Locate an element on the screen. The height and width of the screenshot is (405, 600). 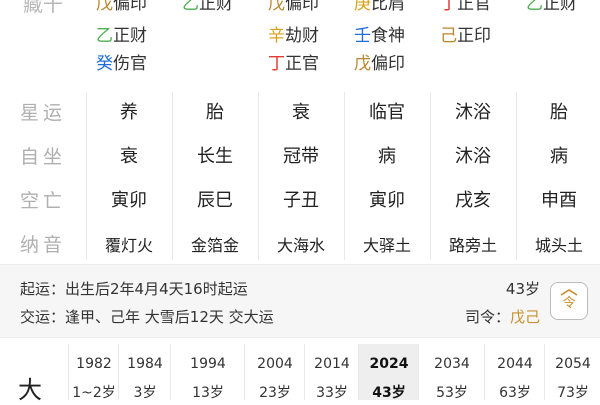
dayun-column: 2014 33岁 is located at coordinates (331, 372).